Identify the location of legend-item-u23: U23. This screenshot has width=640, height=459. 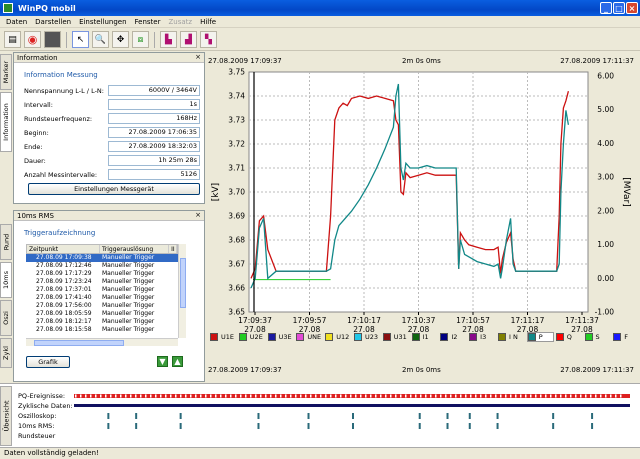
(367, 337).